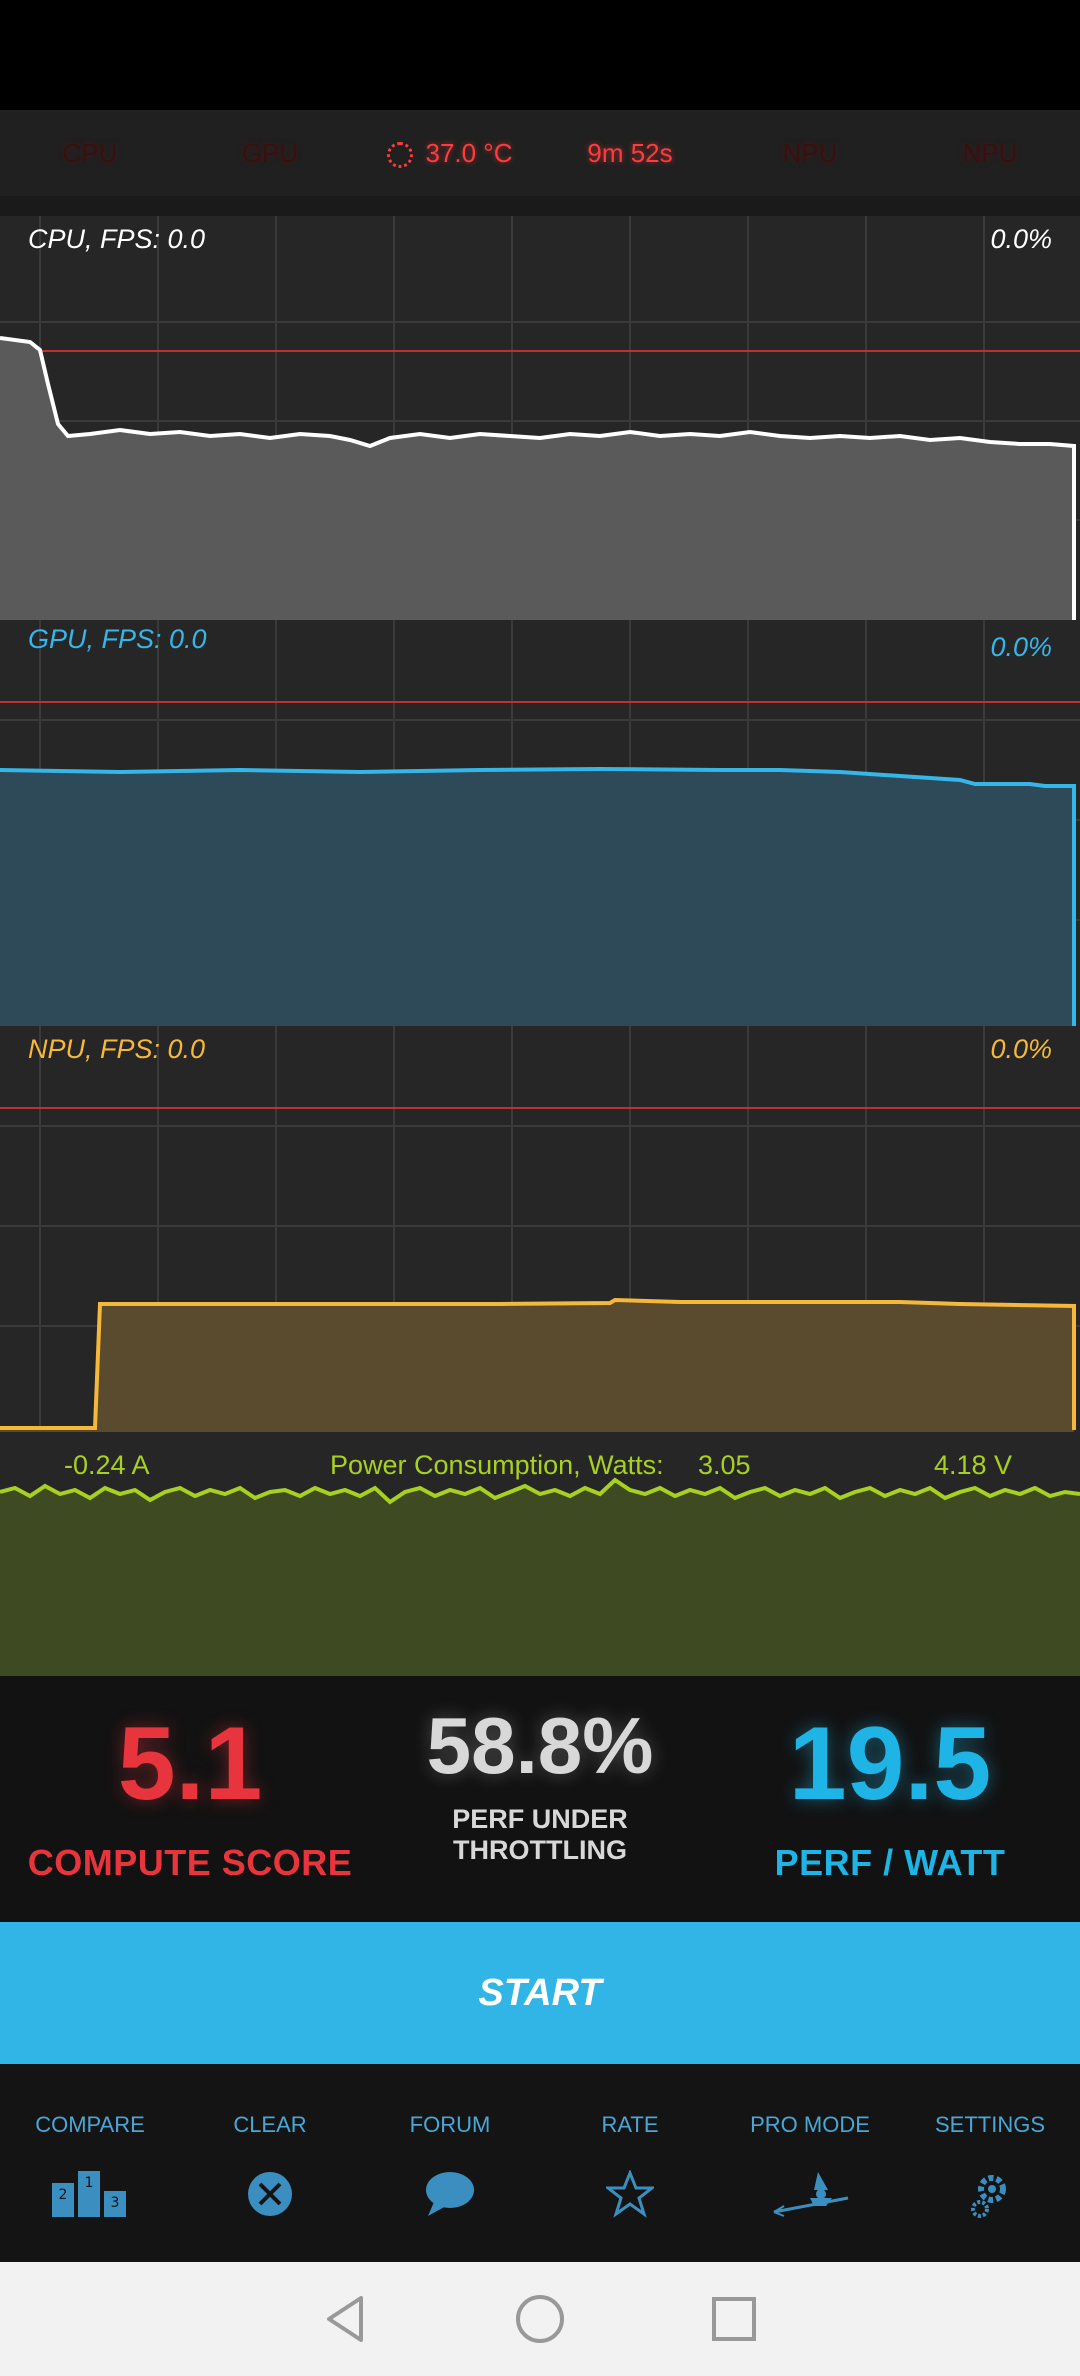  Describe the element at coordinates (90, 2124) in the screenshot. I see `compare-label: COMPARE` at that location.